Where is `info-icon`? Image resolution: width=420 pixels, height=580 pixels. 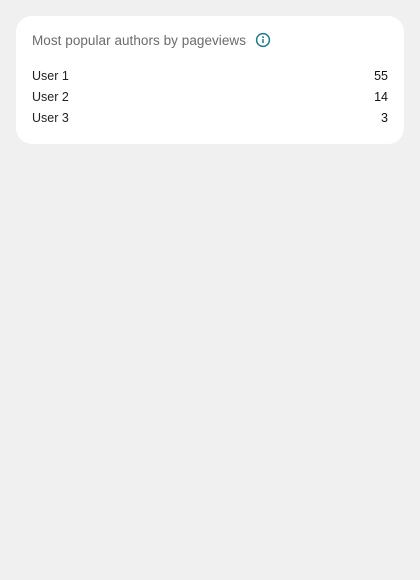 info-icon is located at coordinates (263, 40).